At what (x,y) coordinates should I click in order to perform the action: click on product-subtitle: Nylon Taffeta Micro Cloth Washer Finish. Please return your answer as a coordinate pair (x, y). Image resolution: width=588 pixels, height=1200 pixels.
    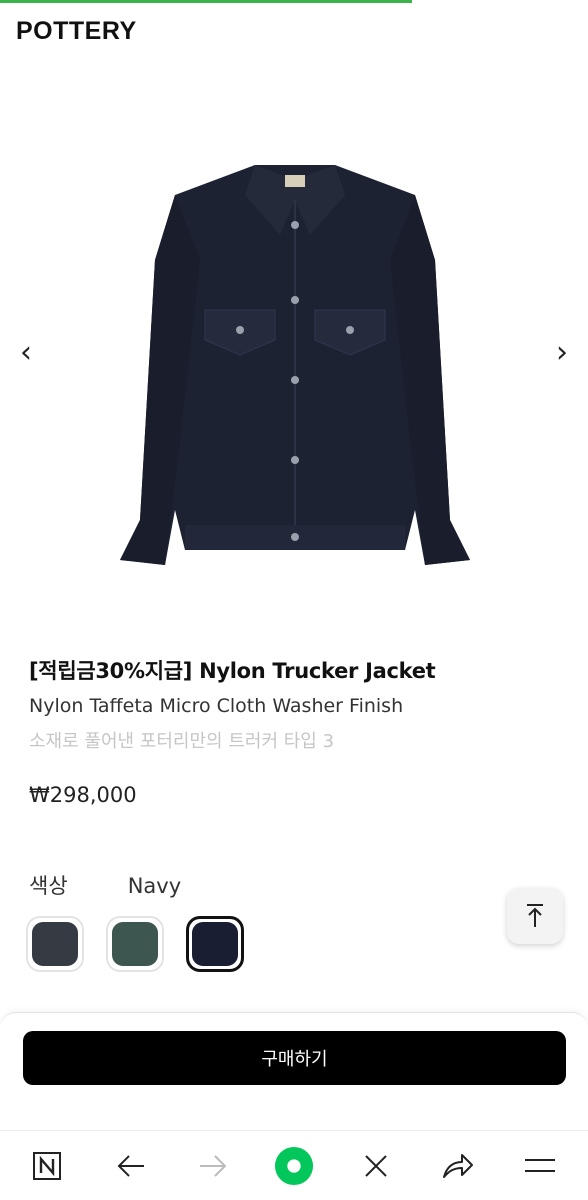
    Looking at the image, I should click on (216, 706).